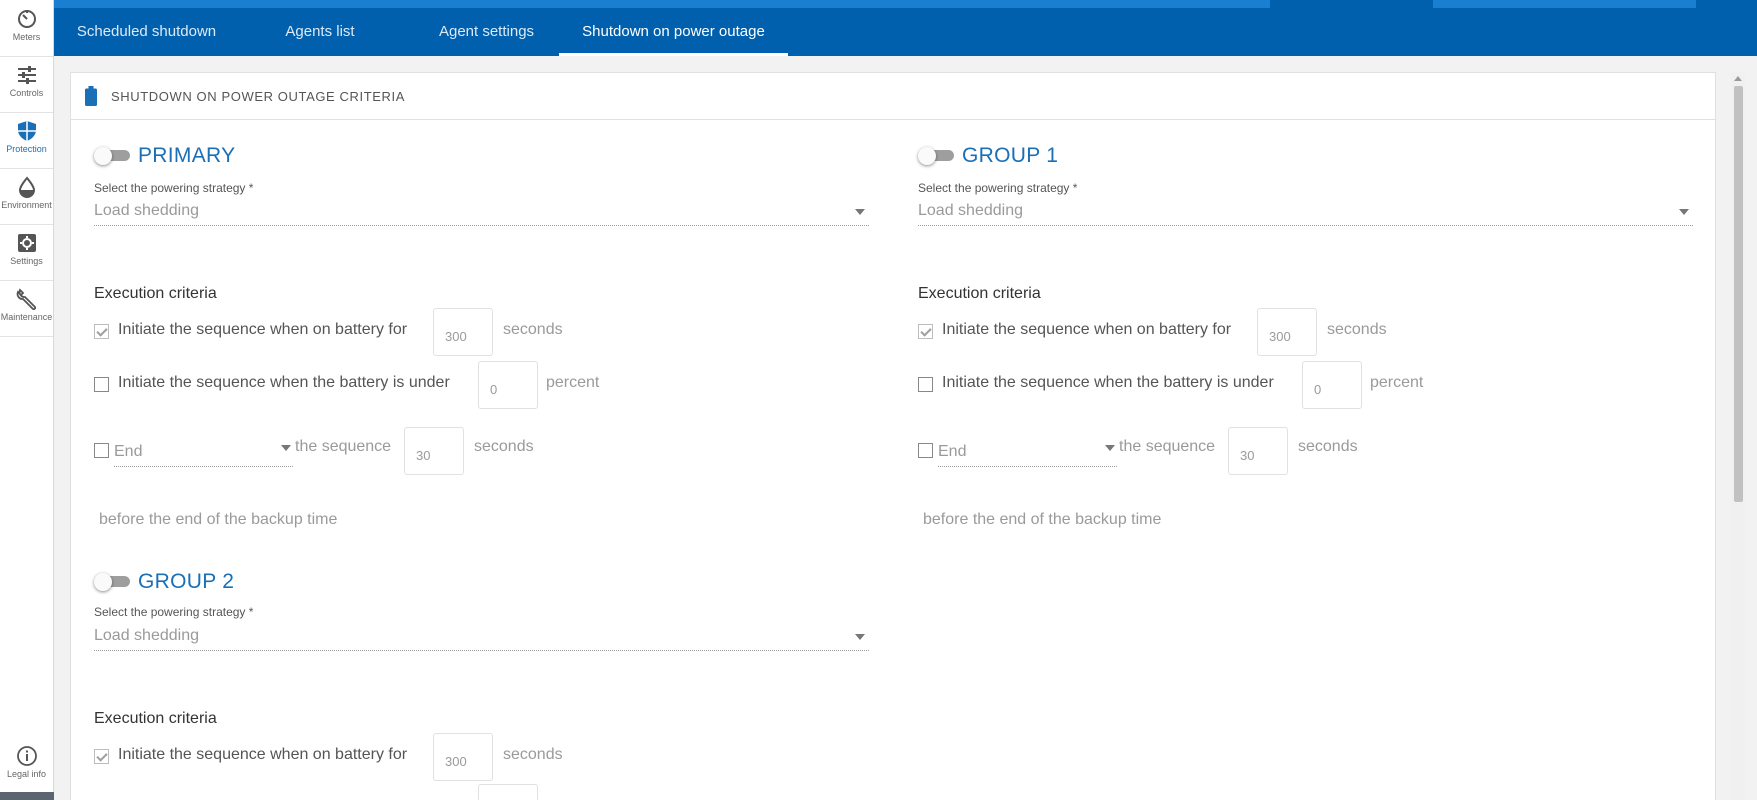 This screenshot has width=1757, height=800. What do you see at coordinates (893, 96) in the screenshot?
I see `card-header: SHUTDOWN ON POWER OUTAGE CRITERIA` at bounding box center [893, 96].